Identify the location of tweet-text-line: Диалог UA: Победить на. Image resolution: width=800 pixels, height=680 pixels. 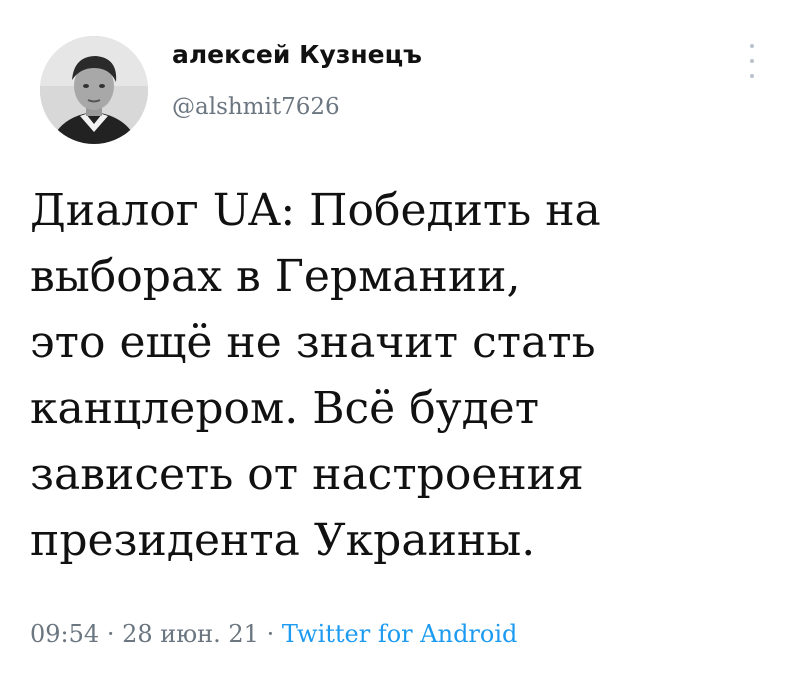
(315, 210).